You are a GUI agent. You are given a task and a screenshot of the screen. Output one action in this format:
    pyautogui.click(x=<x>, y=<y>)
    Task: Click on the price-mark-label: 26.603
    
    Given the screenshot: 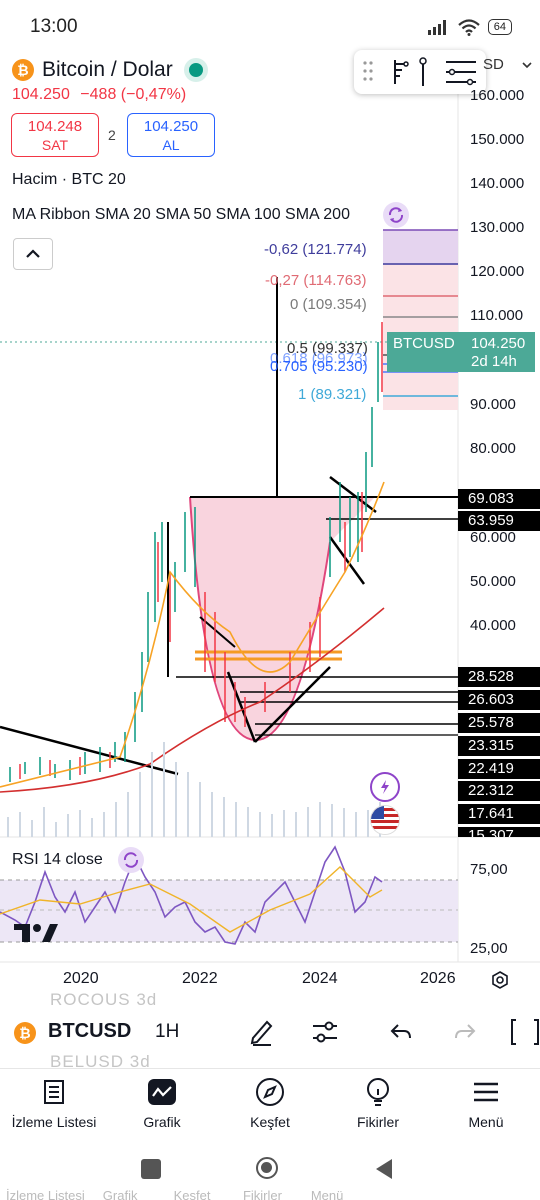 What is the action you would take?
    pyautogui.click(x=499, y=700)
    